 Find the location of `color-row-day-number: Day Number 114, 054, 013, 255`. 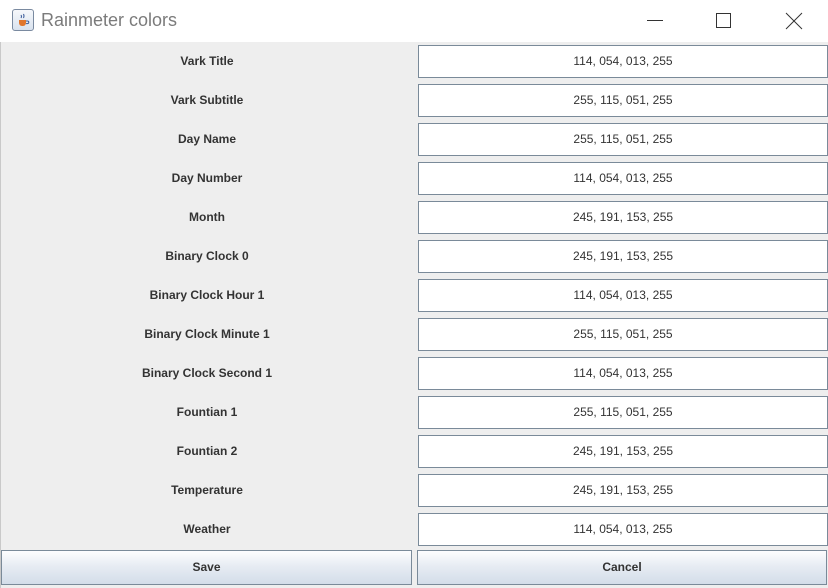

color-row-day-number: Day Number 114, 054, 013, 255 is located at coordinates (414, 178).